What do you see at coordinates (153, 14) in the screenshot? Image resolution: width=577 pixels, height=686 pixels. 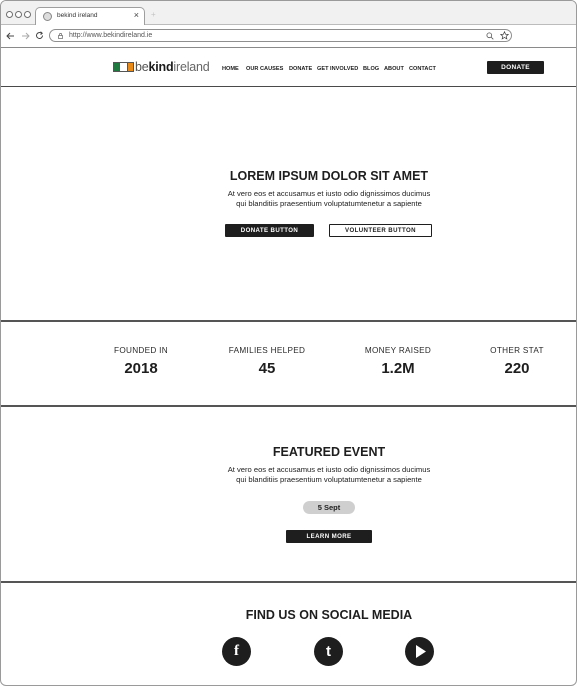 I see `new-tab-icon: +` at bounding box center [153, 14].